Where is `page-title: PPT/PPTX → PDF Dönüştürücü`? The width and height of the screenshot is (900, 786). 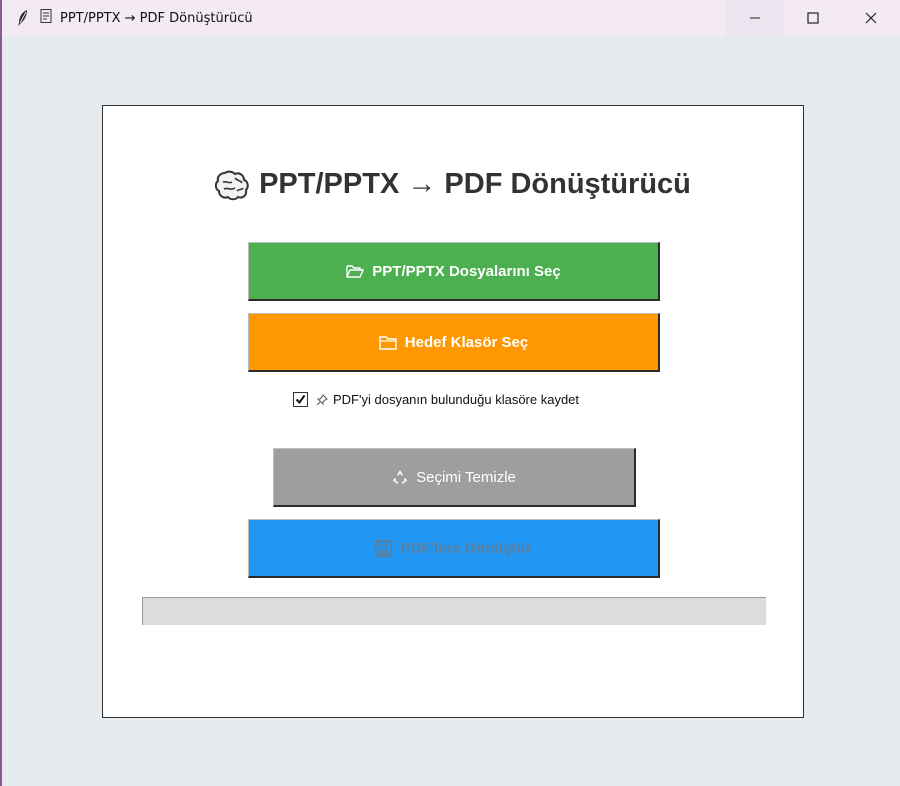
page-title: PPT/PPTX → PDF Dönüştürücü is located at coordinates (475, 184).